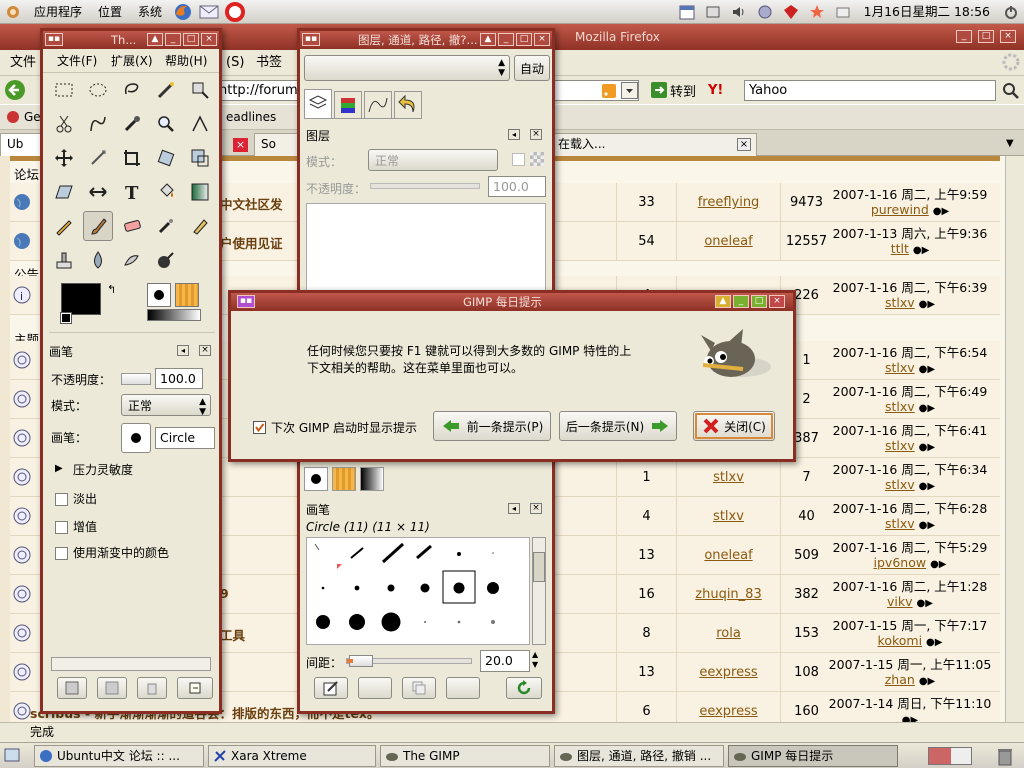 Image resolution: width=1024 pixels, height=768 pixels. What do you see at coordinates (378, 105) in the screenshot?
I see `paths-tab-icon` at bounding box center [378, 105].